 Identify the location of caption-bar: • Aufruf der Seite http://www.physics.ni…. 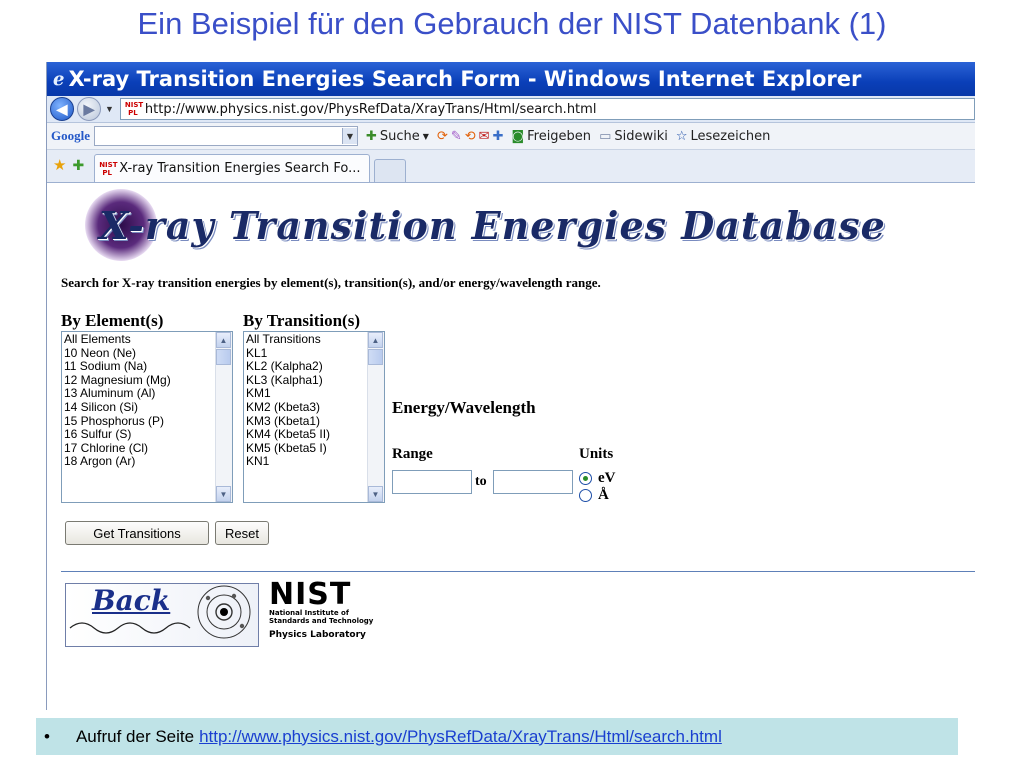
(497, 736).